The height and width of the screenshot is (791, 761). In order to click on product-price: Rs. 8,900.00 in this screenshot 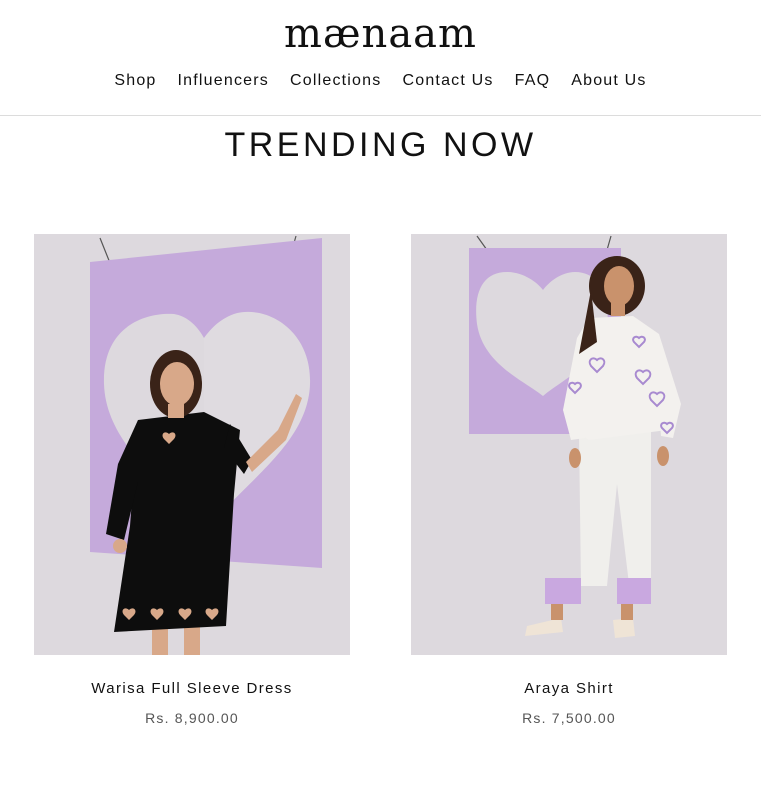, I will do `click(192, 718)`.